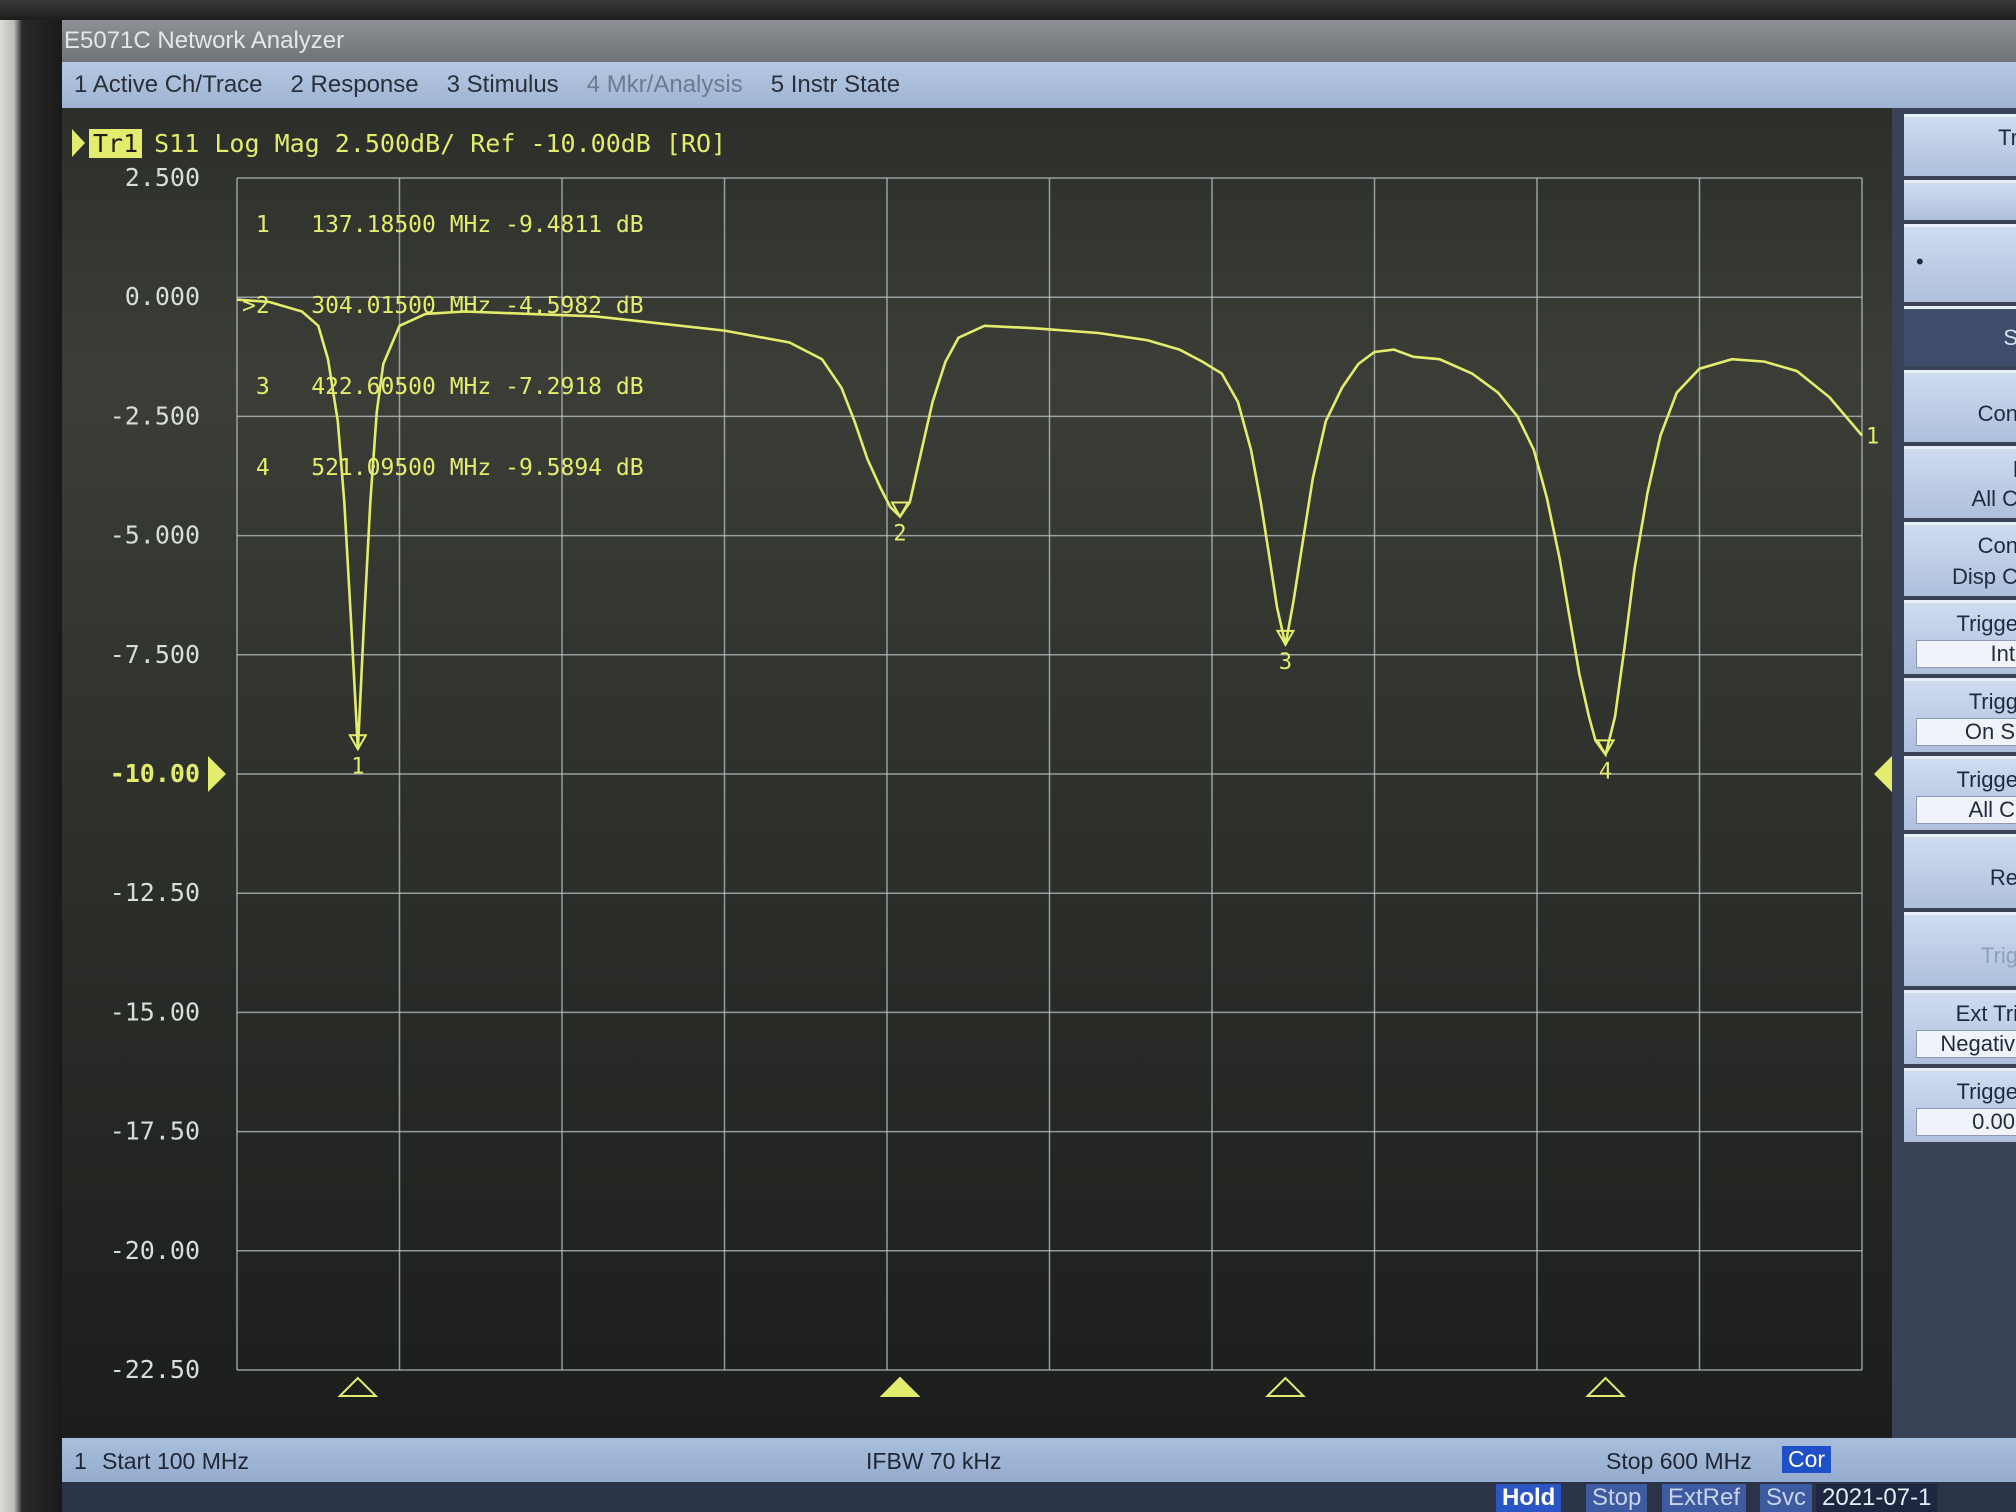 The image size is (2016, 1512). What do you see at coordinates (443, 468) in the screenshot?
I see `marker-readout-row: 4 521.09500 MHz -9.5894 dB` at bounding box center [443, 468].